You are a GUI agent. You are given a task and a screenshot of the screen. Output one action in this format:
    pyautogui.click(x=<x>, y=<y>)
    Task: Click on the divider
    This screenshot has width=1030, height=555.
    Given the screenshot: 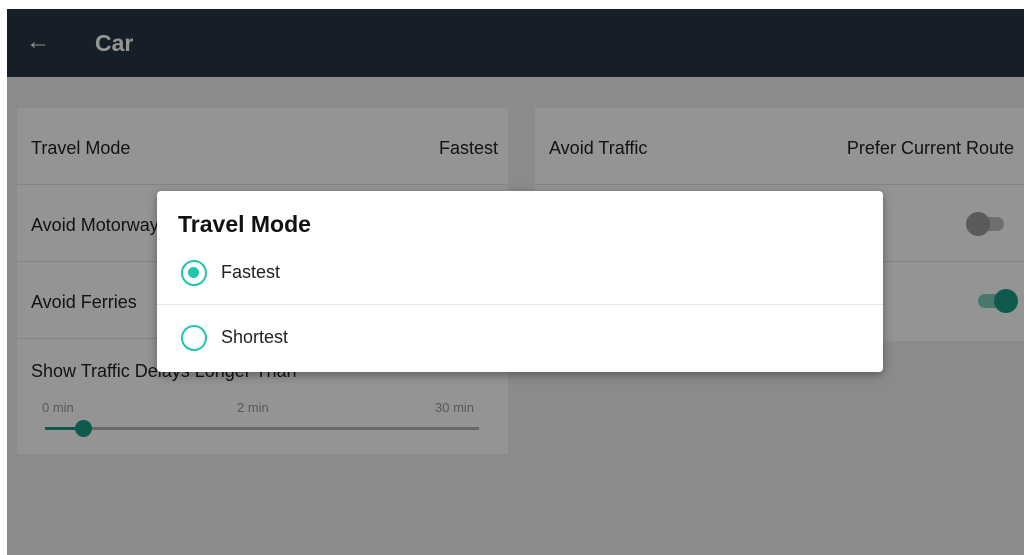 What is the action you would take?
    pyautogui.click(x=520, y=304)
    